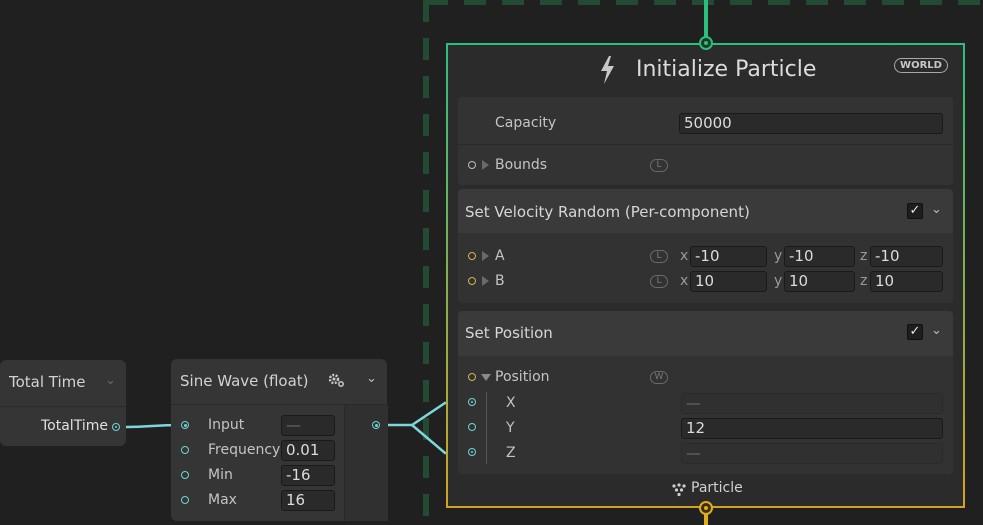 This screenshot has height=525, width=983. What do you see at coordinates (728, 256) in the screenshot?
I see `velocity-a-x-field: -10` at bounding box center [728, 256].